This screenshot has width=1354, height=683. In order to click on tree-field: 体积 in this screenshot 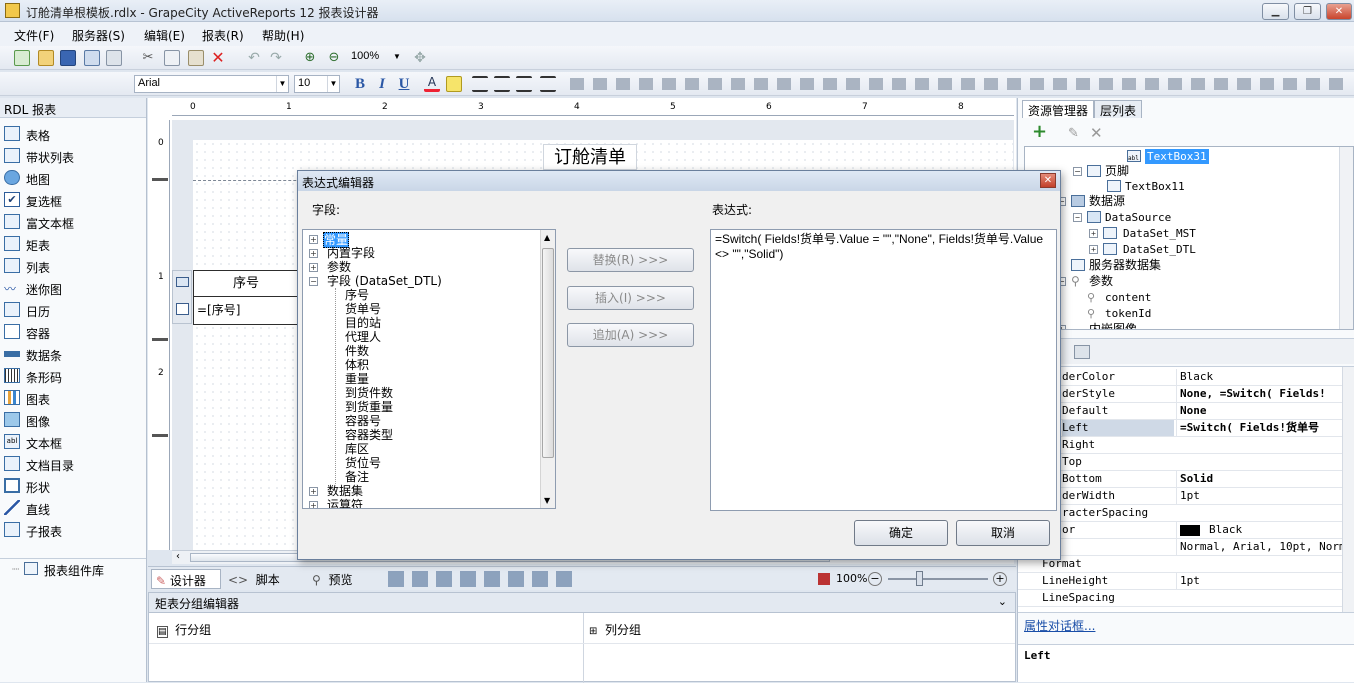, I will do `click(357, 365)`.